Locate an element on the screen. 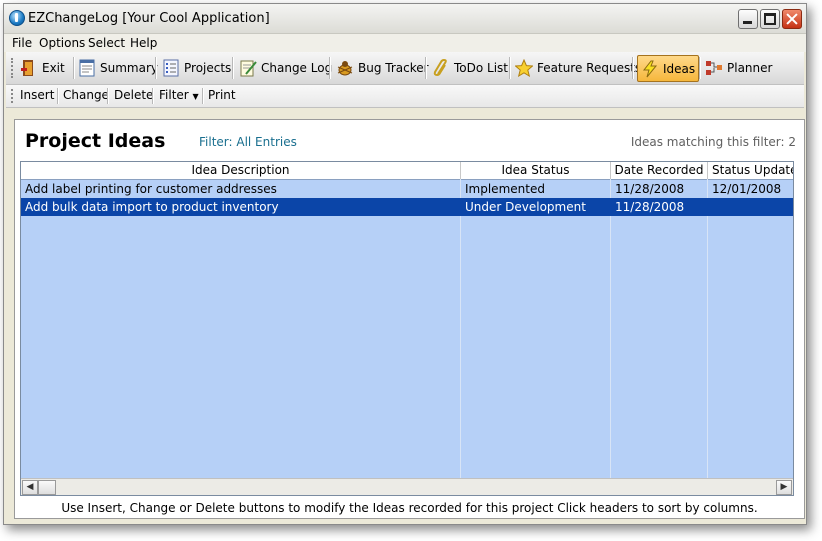  change-log-button: Change Log is located at coordinates (285, 67).